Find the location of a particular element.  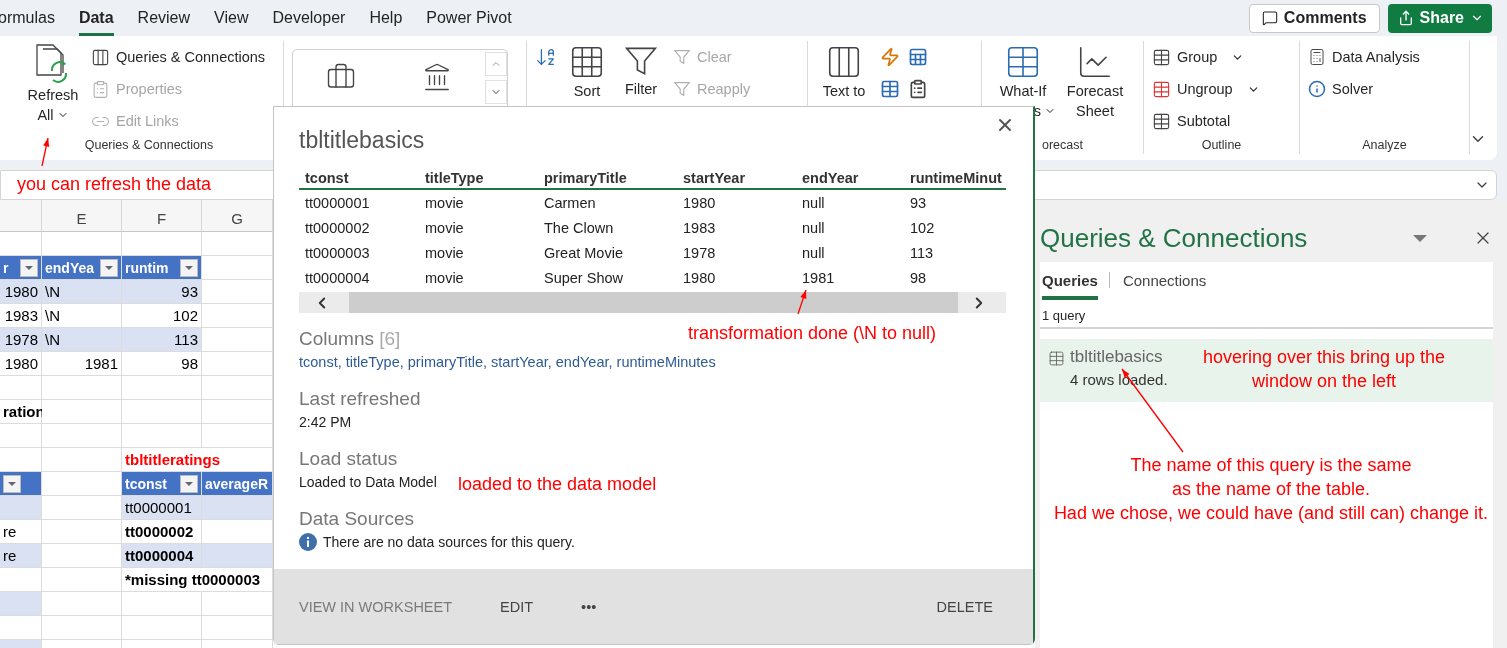

load-status: Loaded to Data Model is located at coordinates (368, 482).